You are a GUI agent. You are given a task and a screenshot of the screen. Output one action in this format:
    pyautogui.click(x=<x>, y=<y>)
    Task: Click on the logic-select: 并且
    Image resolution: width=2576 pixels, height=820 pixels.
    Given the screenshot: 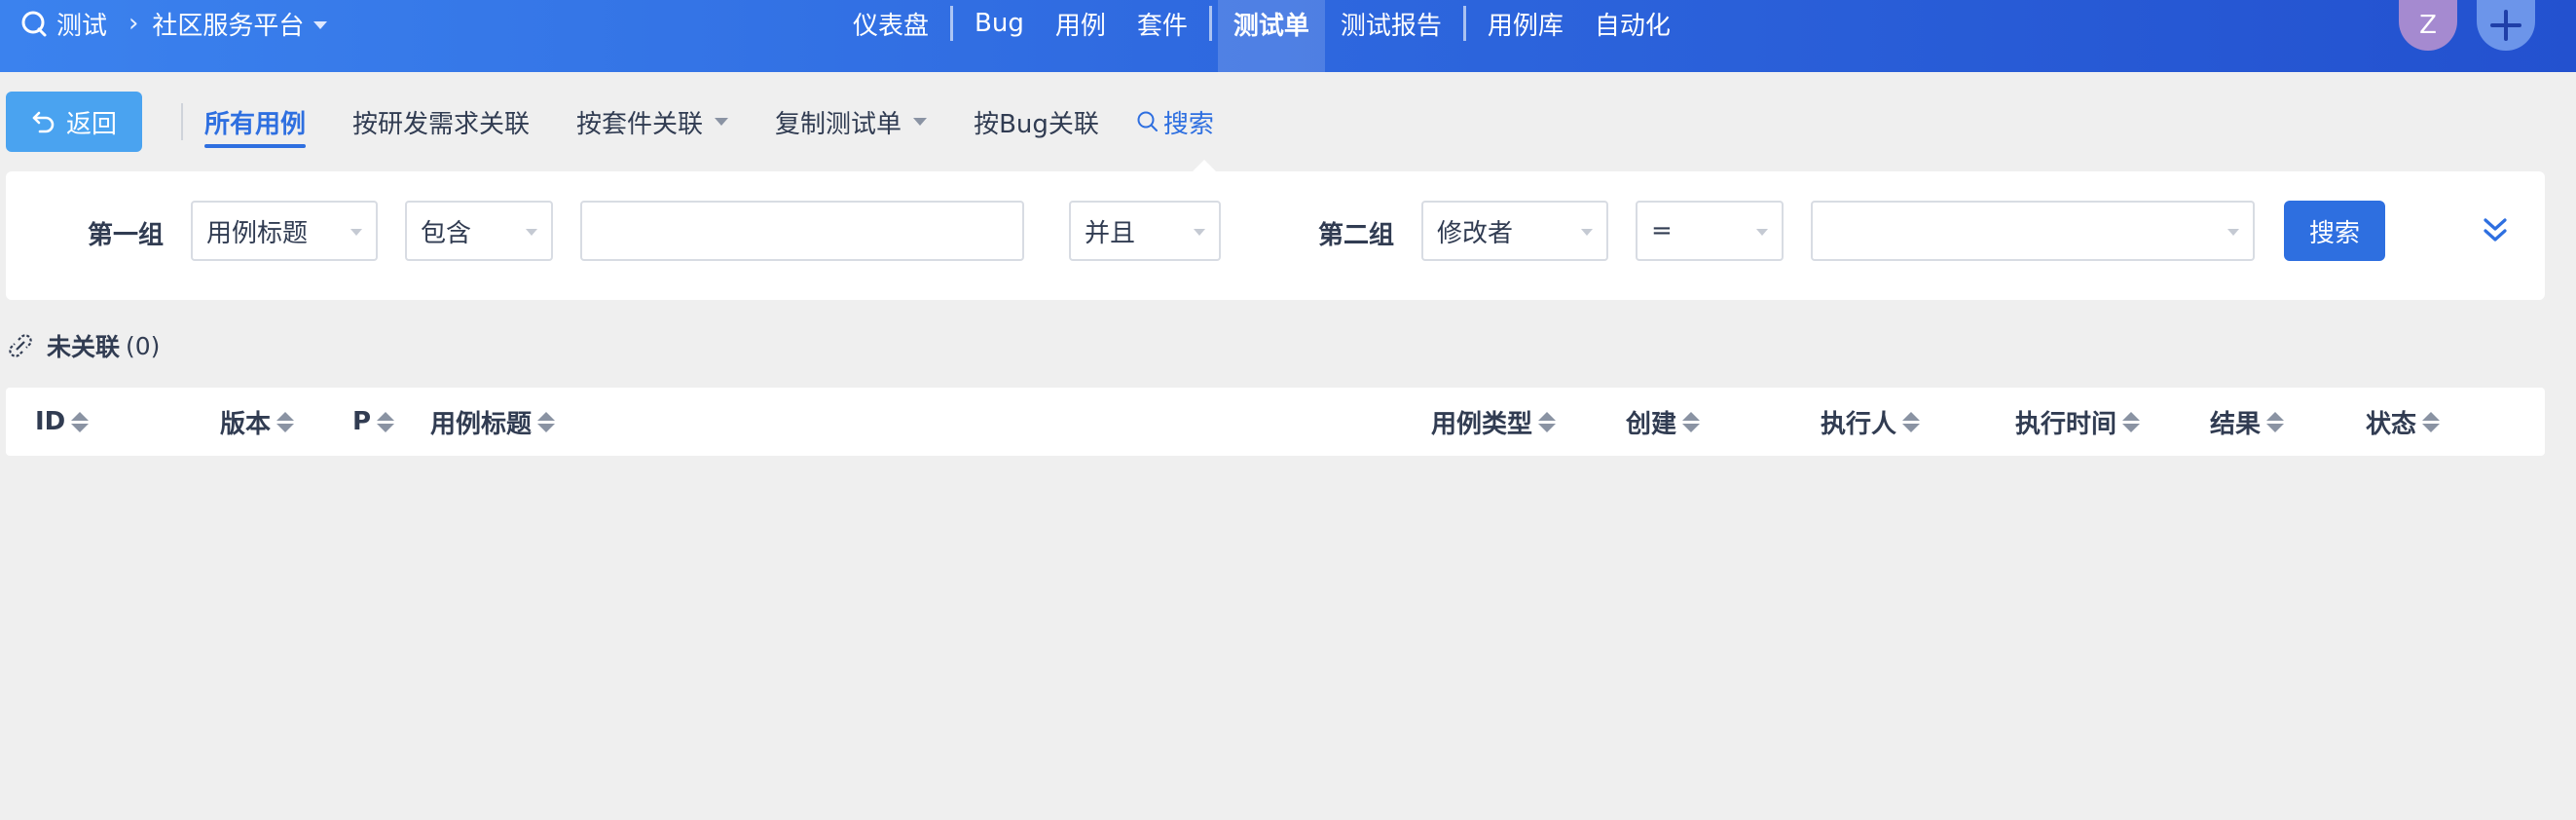 What is the action you would take?
    pyautogui.click(x=1145, y=231)
    